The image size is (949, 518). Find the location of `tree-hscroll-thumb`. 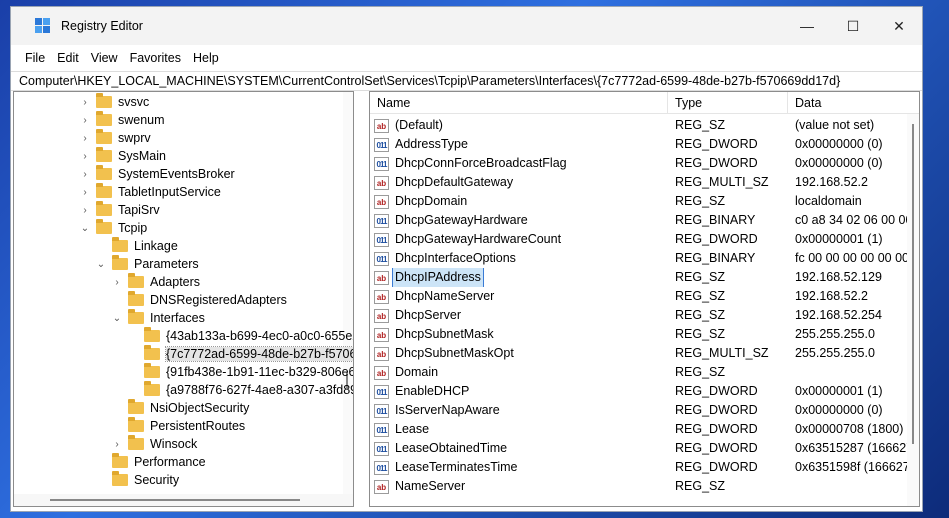

tree-hscroll-thumb is located at coordinates (175, 500).